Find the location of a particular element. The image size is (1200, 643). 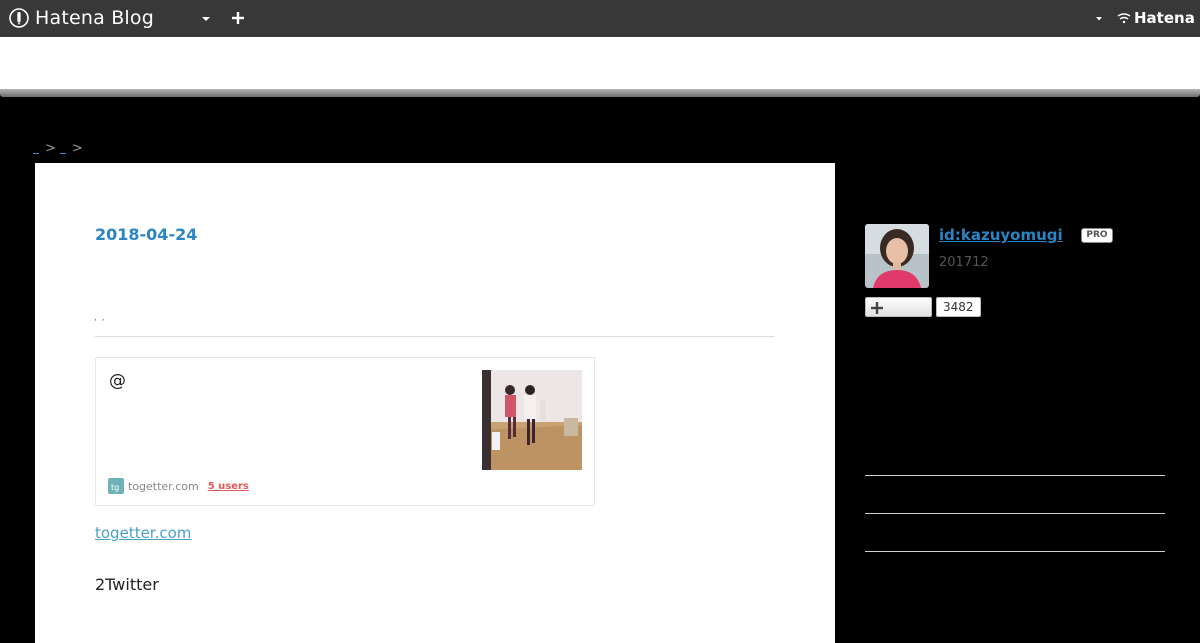

header-divider is located at coordinates (600, 93).